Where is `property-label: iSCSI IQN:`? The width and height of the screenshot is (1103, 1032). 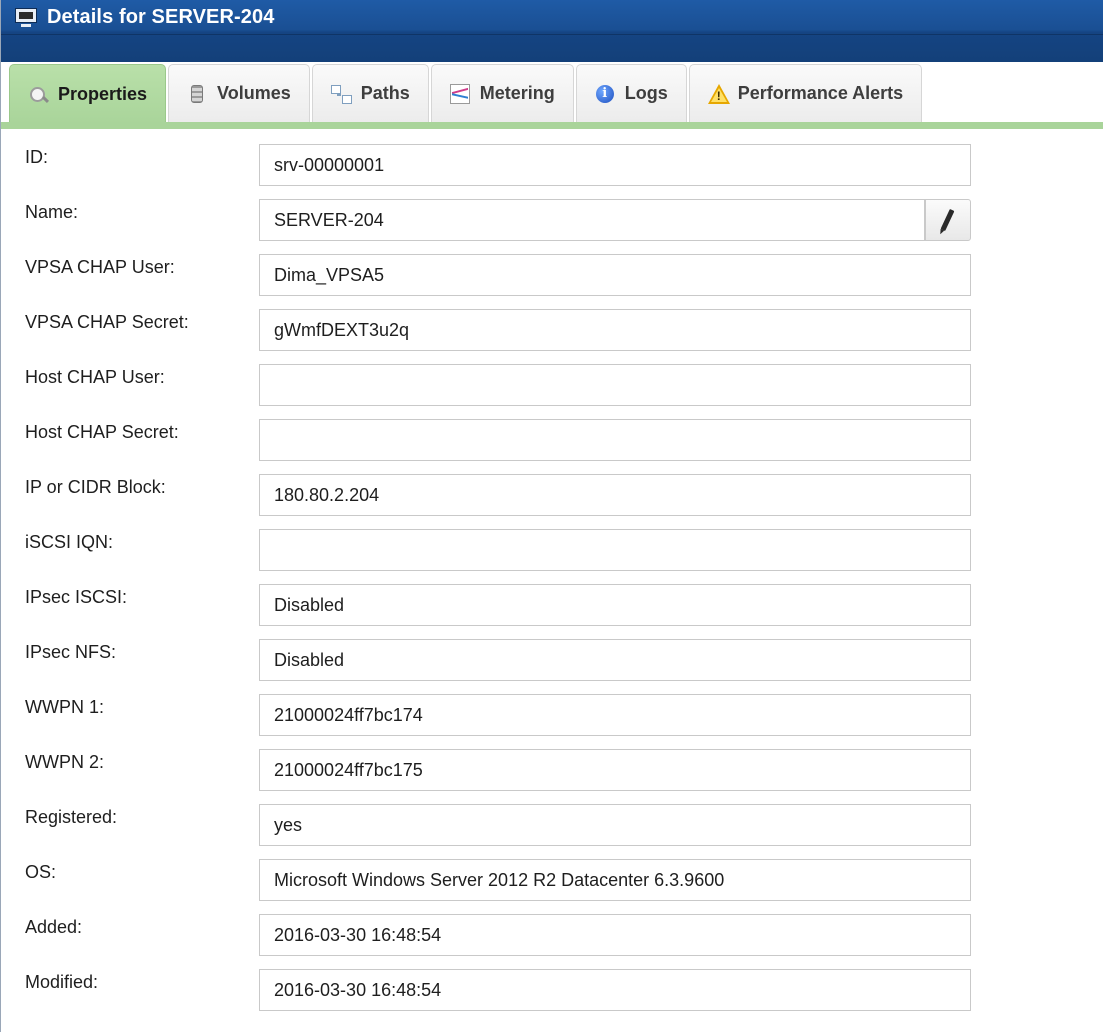 property-label: iSCSI IQN: is located at coordinates (69, 542).